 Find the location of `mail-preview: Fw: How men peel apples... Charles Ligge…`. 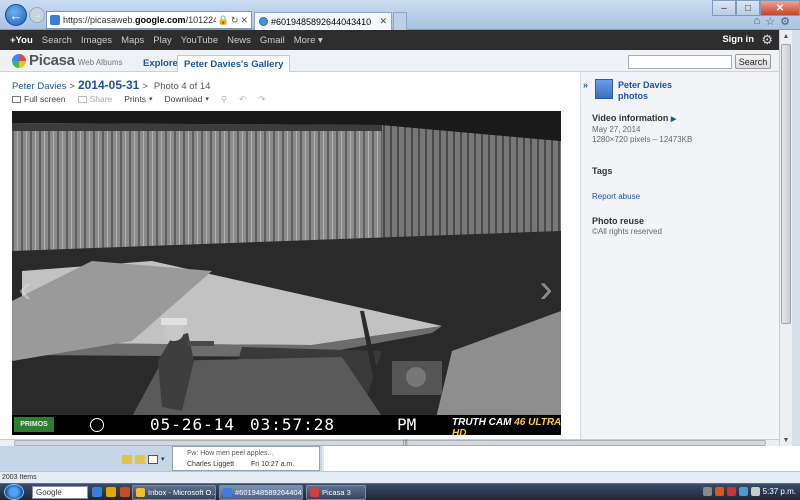

mail-preview: Fw: How men peel apples... Charles Ligge… is located at coordinates (246, 458).